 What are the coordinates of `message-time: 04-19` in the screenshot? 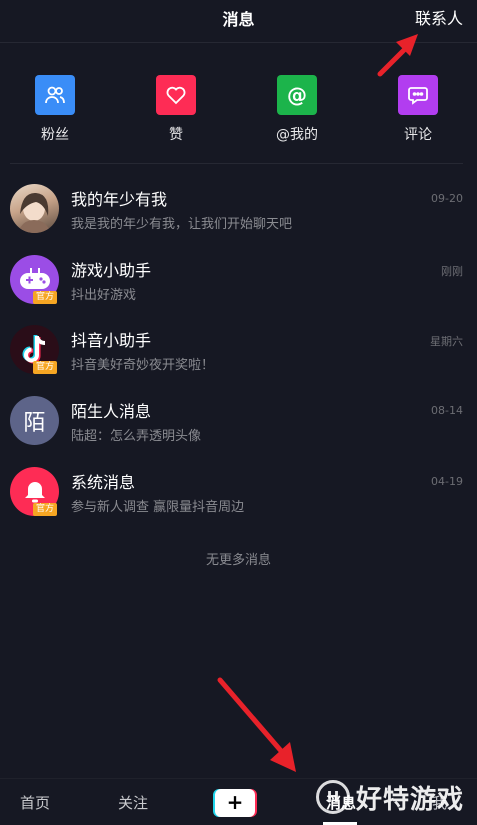 It's located at (447, 481).